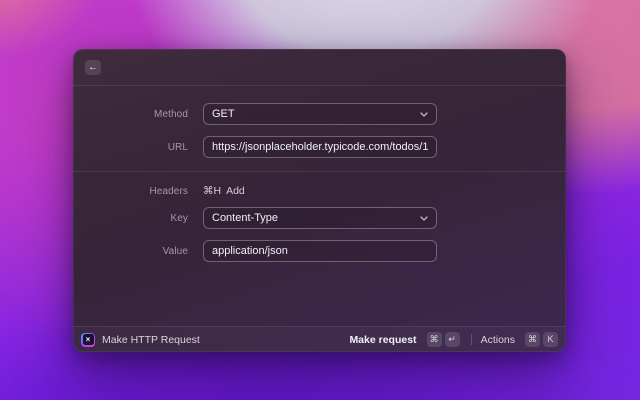 This screenshot has height=400, width=640. I want to click on back-arrow-icon: ←, so click(93, 67).